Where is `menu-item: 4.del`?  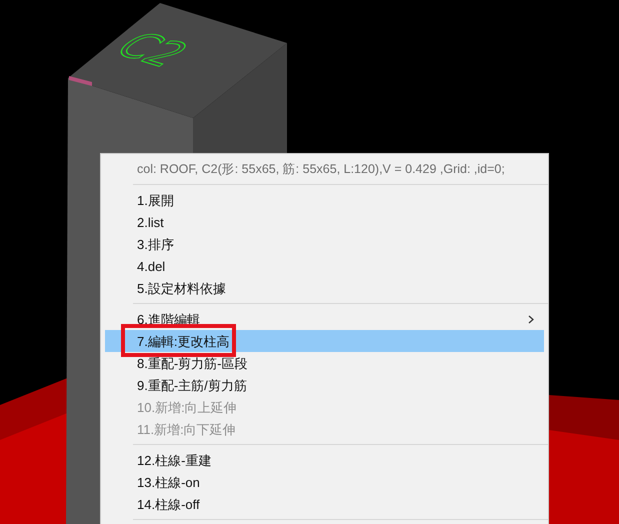
menu-item: 4.del is located at coordinates (324, 266).